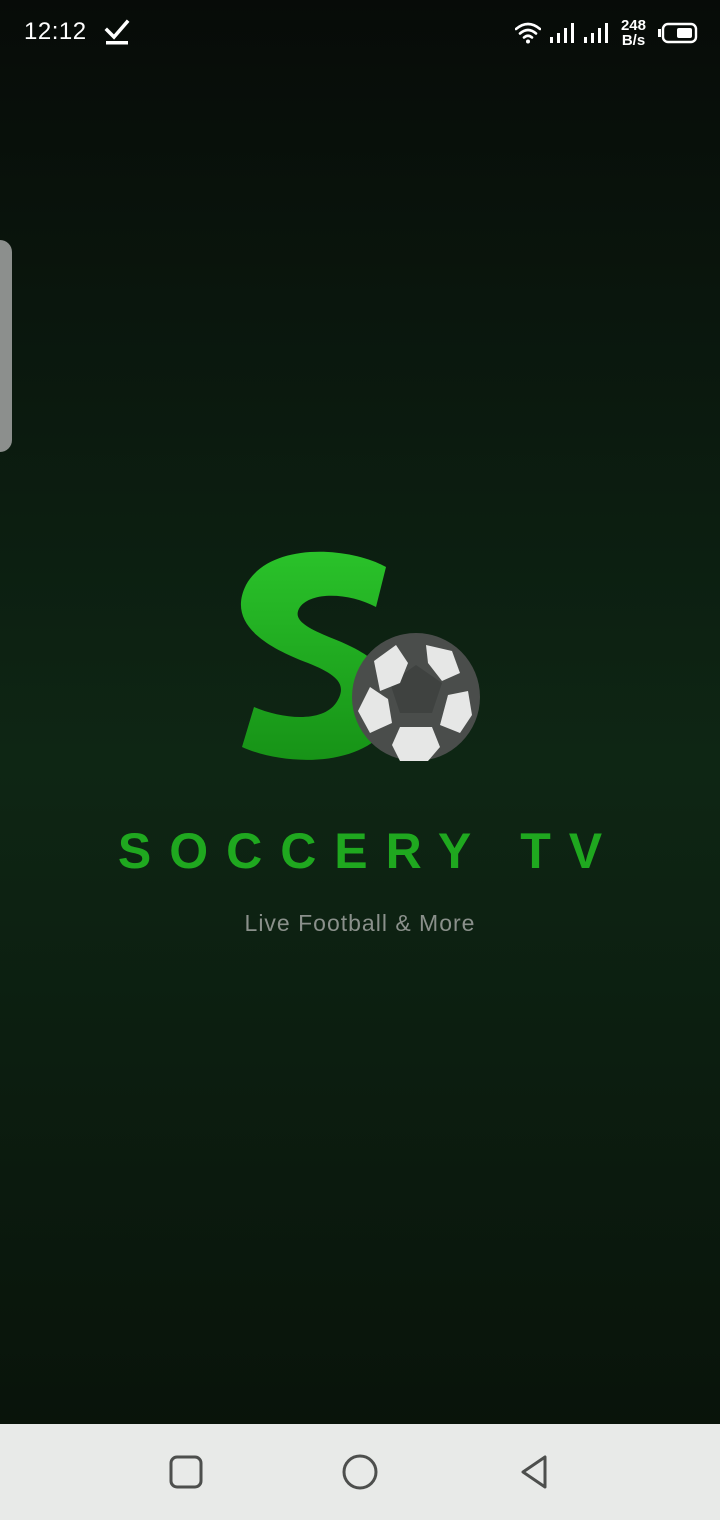 This screenshot has width=720, height=1520. I want to click on app-title: SOCCERY TV, so click(369, 851).